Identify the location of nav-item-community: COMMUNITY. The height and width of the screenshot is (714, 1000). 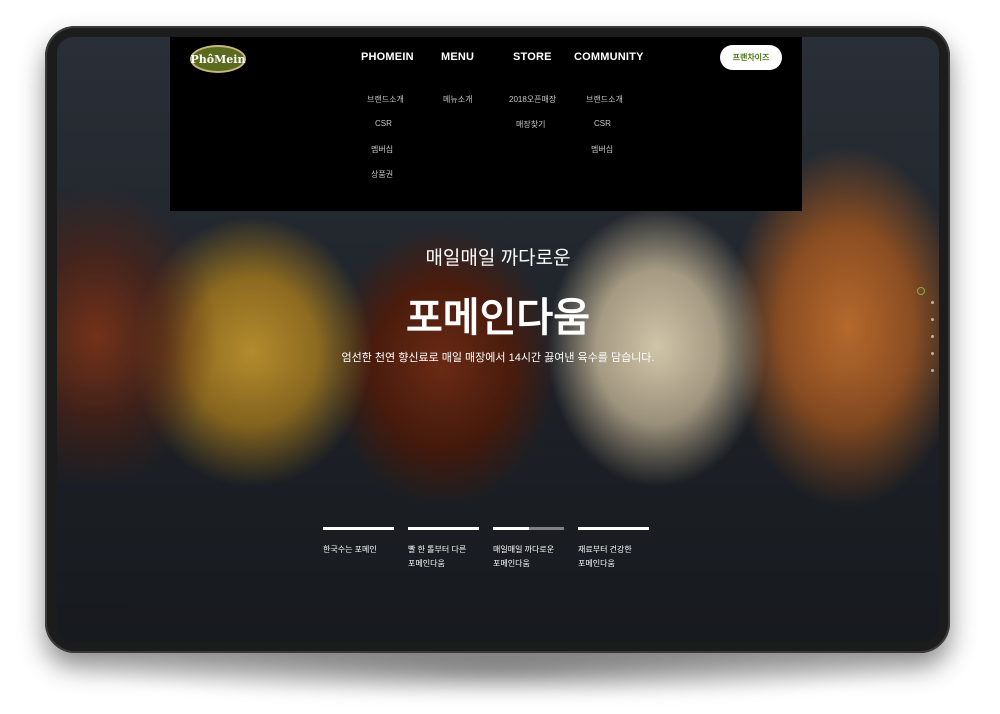
(609, 57).